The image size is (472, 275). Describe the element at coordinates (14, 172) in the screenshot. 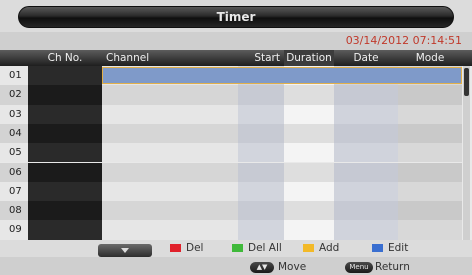

I see `row-index: 06` at that location.